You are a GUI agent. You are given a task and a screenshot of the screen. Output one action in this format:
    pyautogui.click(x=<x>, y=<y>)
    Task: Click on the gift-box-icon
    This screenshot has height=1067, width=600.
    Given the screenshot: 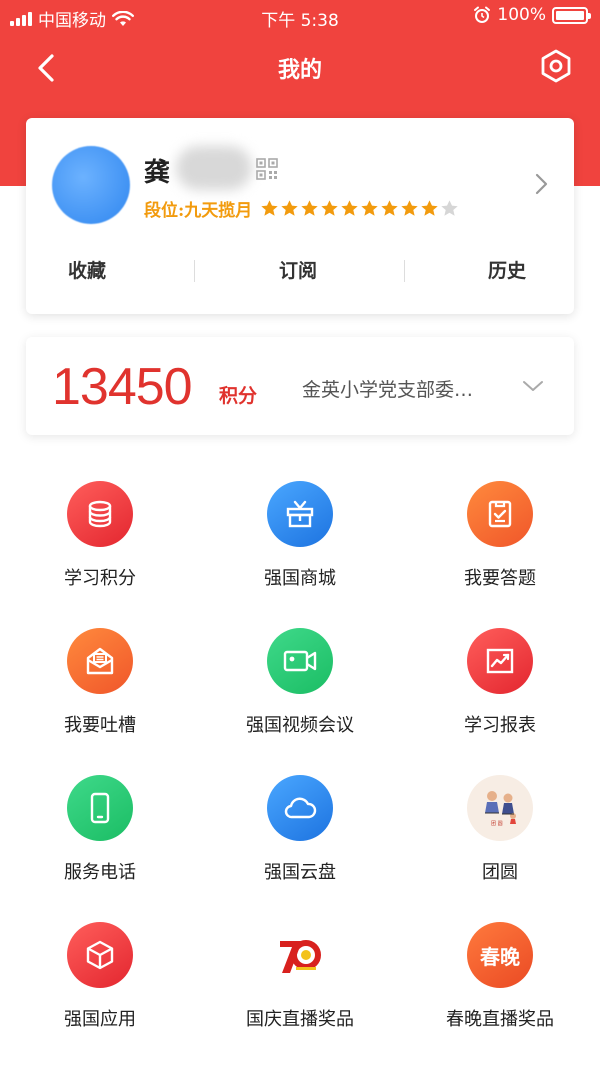 What is the action you would take?
    pyautogui.click(x=300, y=514)
    